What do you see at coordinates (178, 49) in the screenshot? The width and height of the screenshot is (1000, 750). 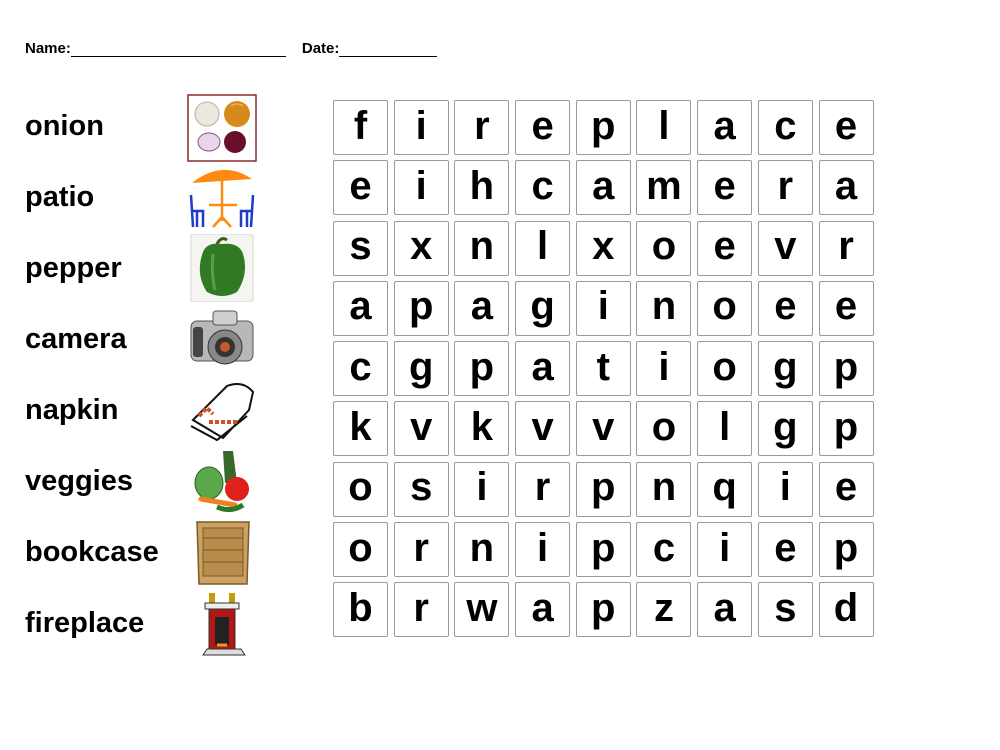 I see `name-blank-field` at bounding box center [178, 49].